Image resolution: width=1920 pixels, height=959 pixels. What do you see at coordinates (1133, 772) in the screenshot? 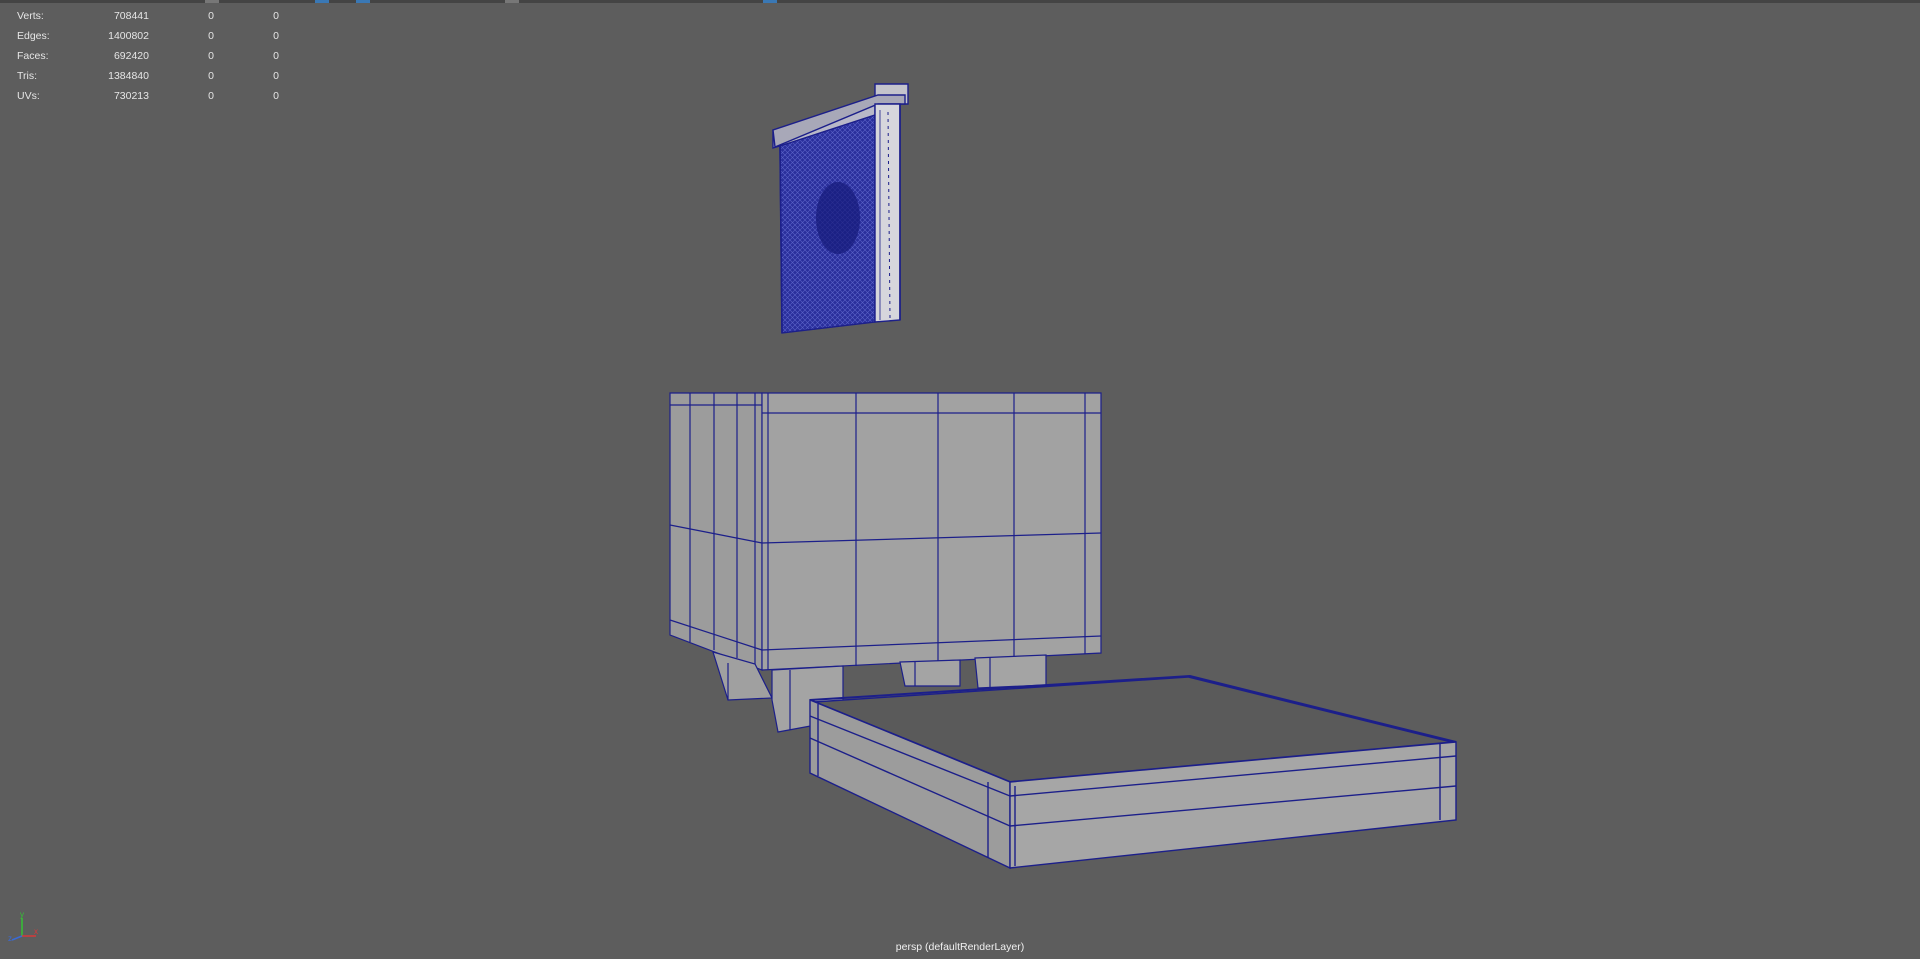
I see `bed-frame-model` at bounding box center [1133, 772].